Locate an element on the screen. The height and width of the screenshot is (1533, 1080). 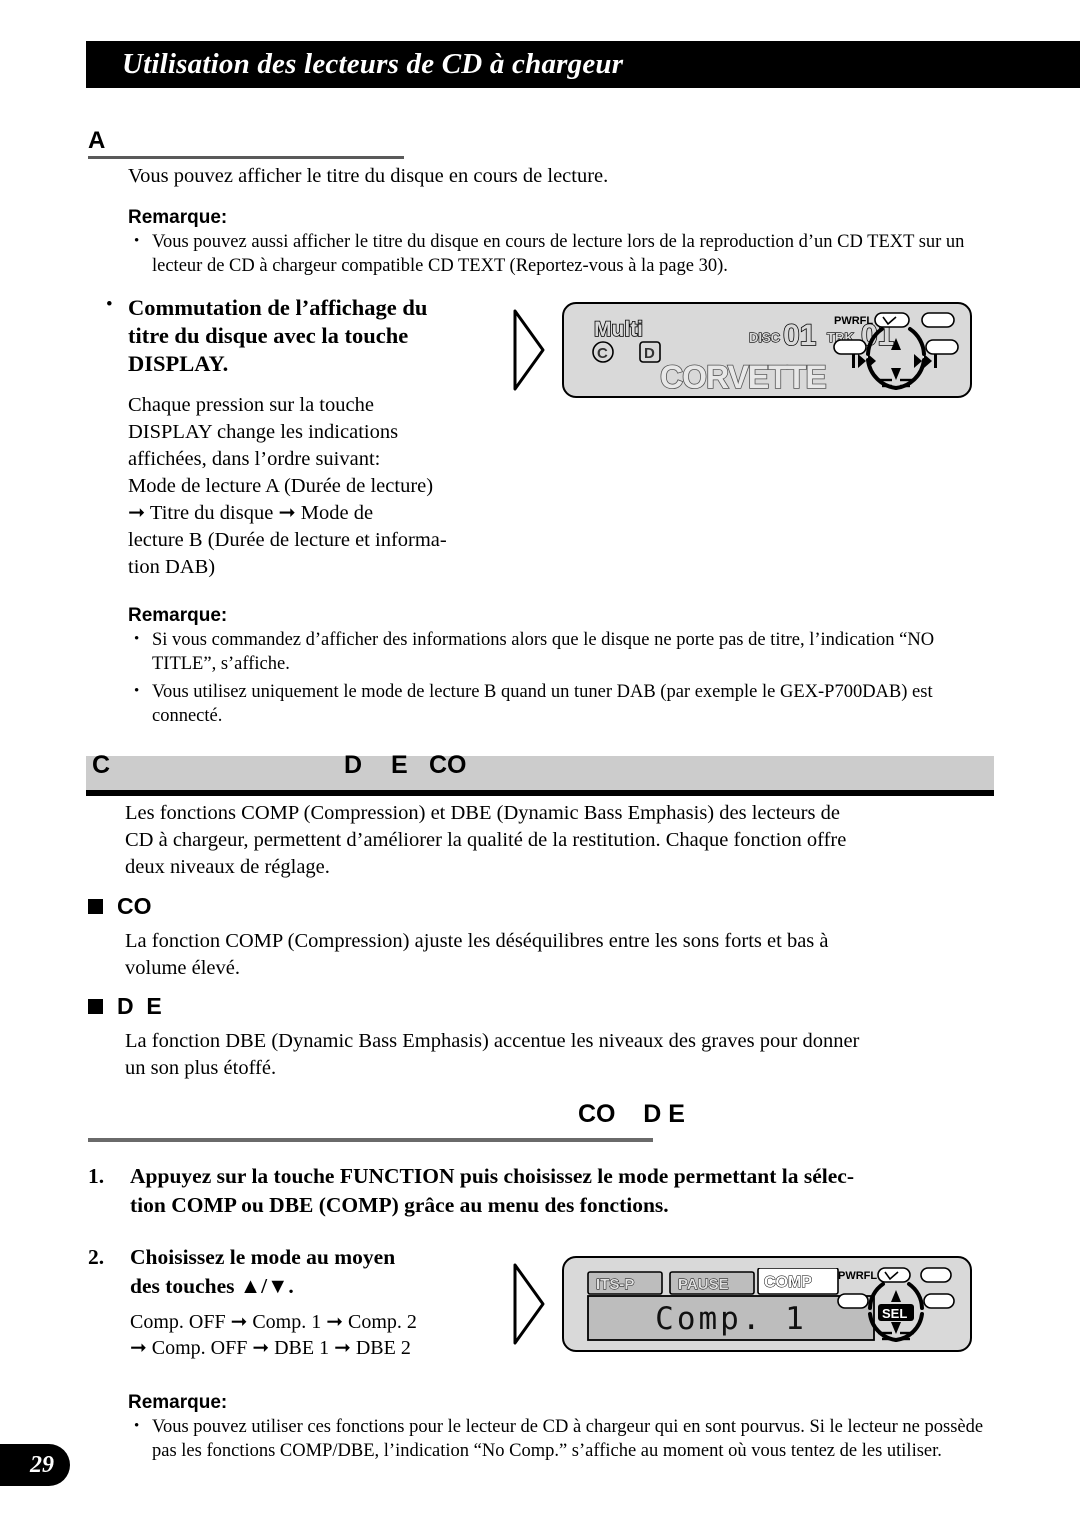
step-sub-line-1: Comp. OFF ➞ Comp. 1 ➞ Comp. 2 is located at coordinates (273, 1322).